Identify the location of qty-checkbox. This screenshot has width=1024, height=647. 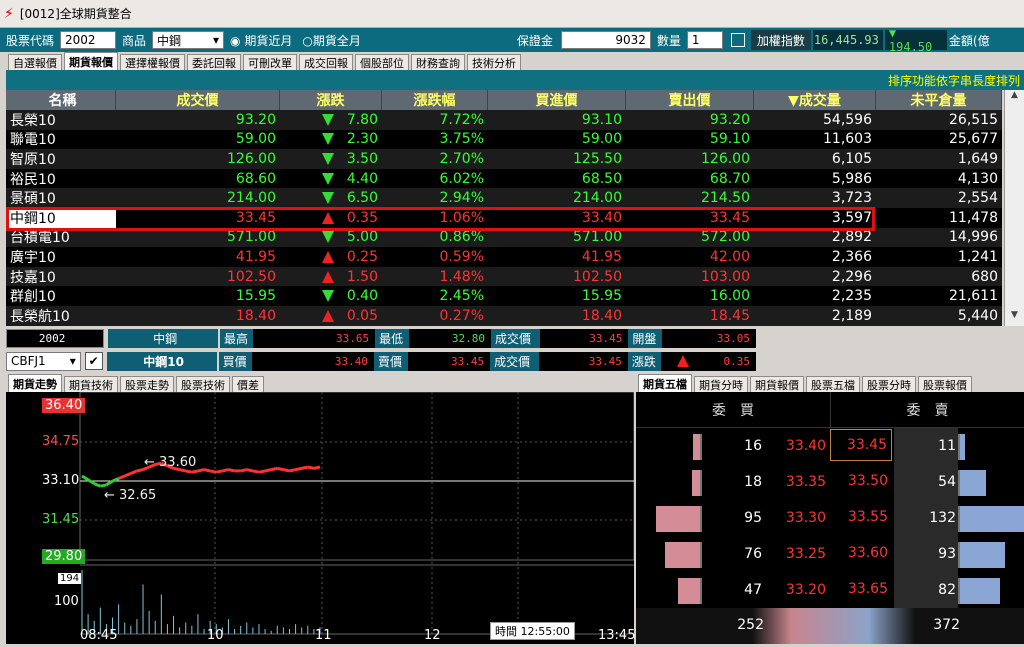
(737, 40).